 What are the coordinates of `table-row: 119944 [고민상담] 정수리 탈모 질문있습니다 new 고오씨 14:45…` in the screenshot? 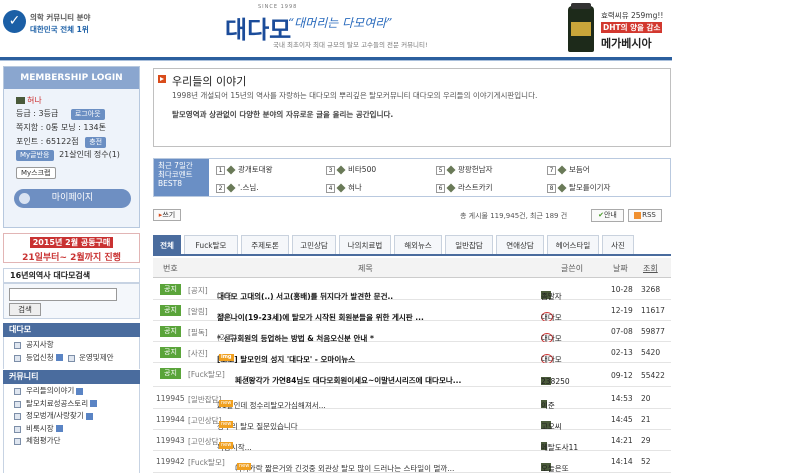 It's located at (412, 420).